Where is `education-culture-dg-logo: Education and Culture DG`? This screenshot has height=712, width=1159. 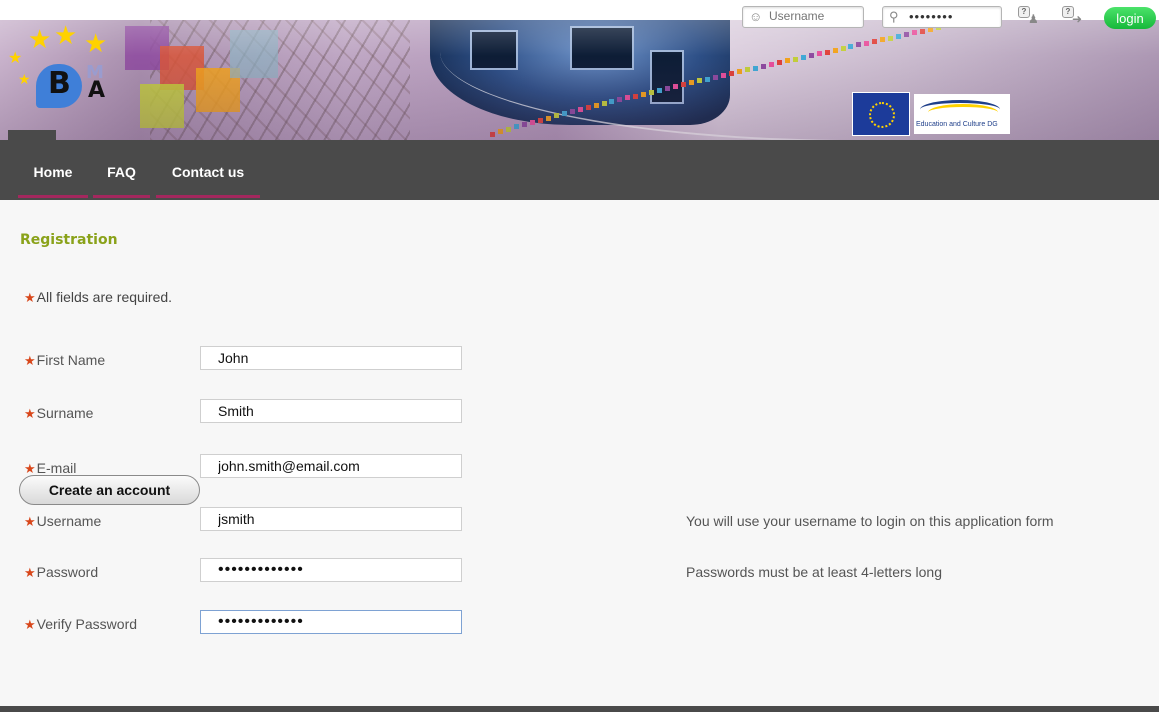
education-culture-dg-logo: Education and Culture DG is located at coordinates (962, 114).